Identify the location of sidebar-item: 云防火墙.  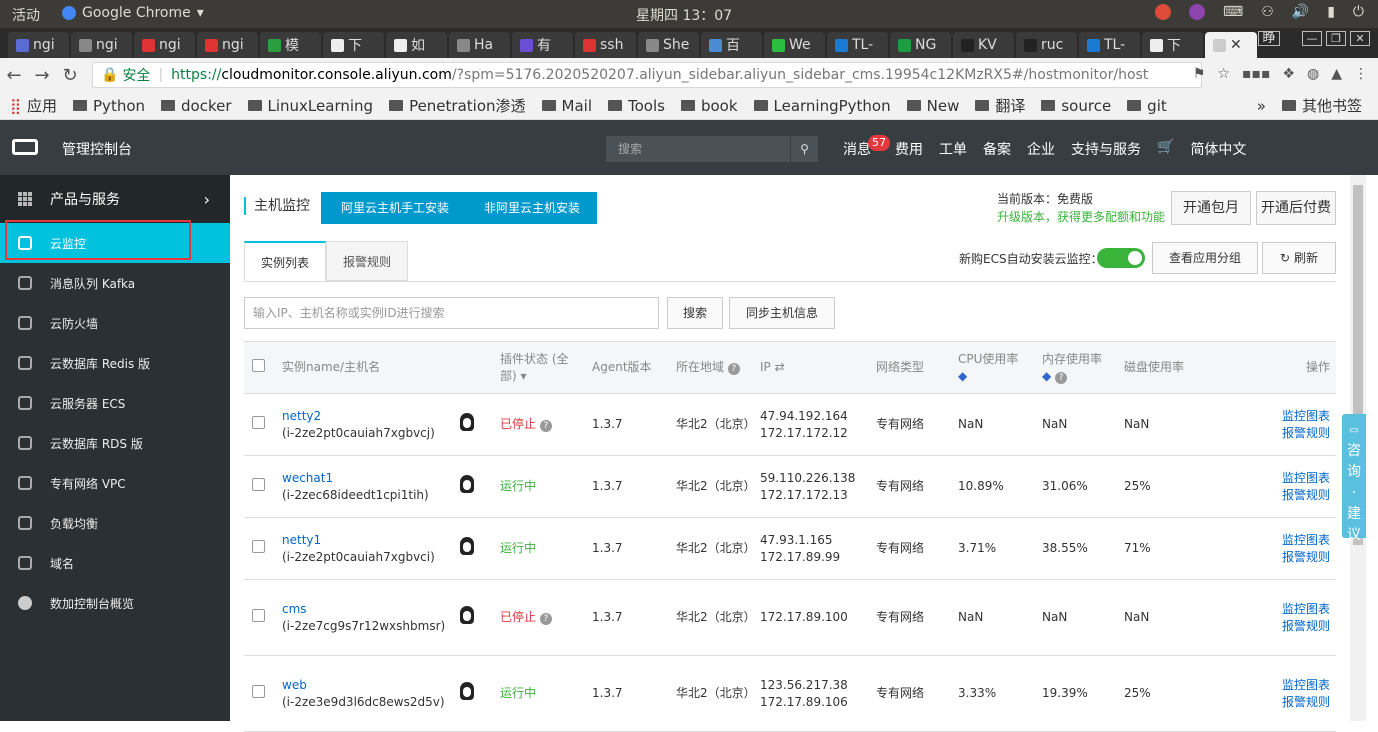
(115, 323).